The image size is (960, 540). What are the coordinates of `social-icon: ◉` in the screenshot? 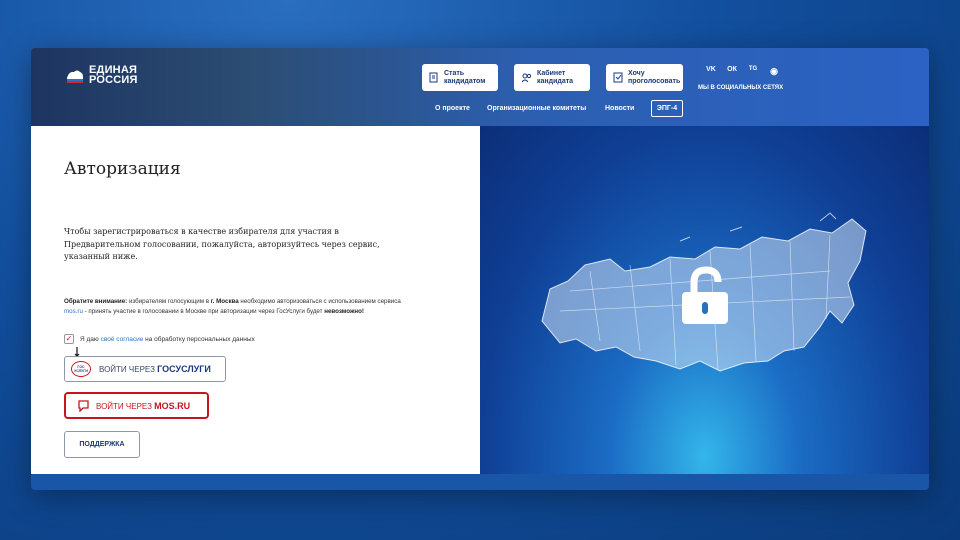 It's located at (774, 71).